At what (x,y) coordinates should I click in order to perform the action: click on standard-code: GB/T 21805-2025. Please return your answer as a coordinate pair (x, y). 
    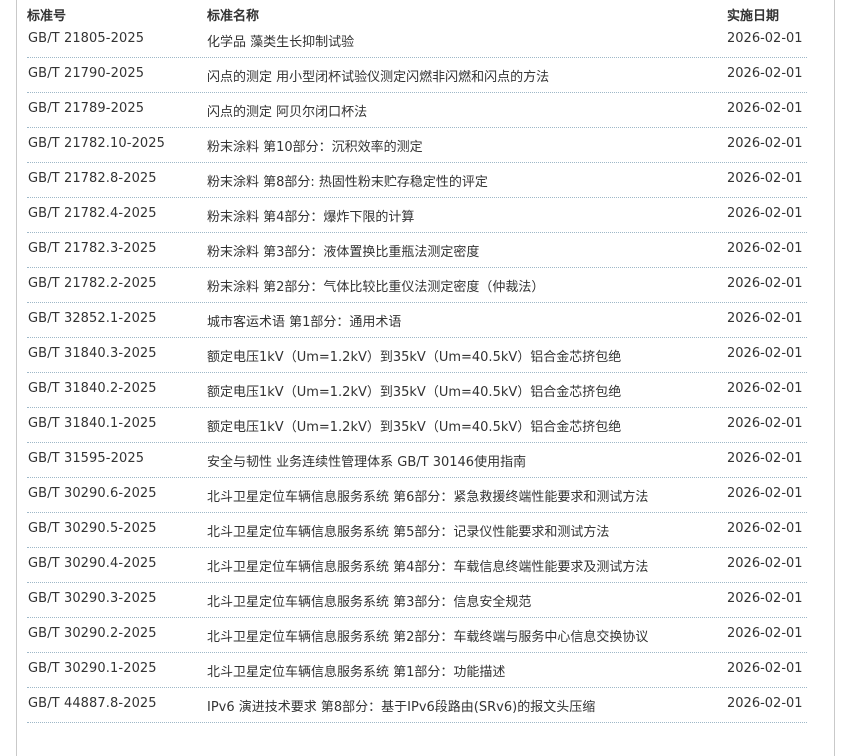
    Looking at the image, I should click on (86, 38).